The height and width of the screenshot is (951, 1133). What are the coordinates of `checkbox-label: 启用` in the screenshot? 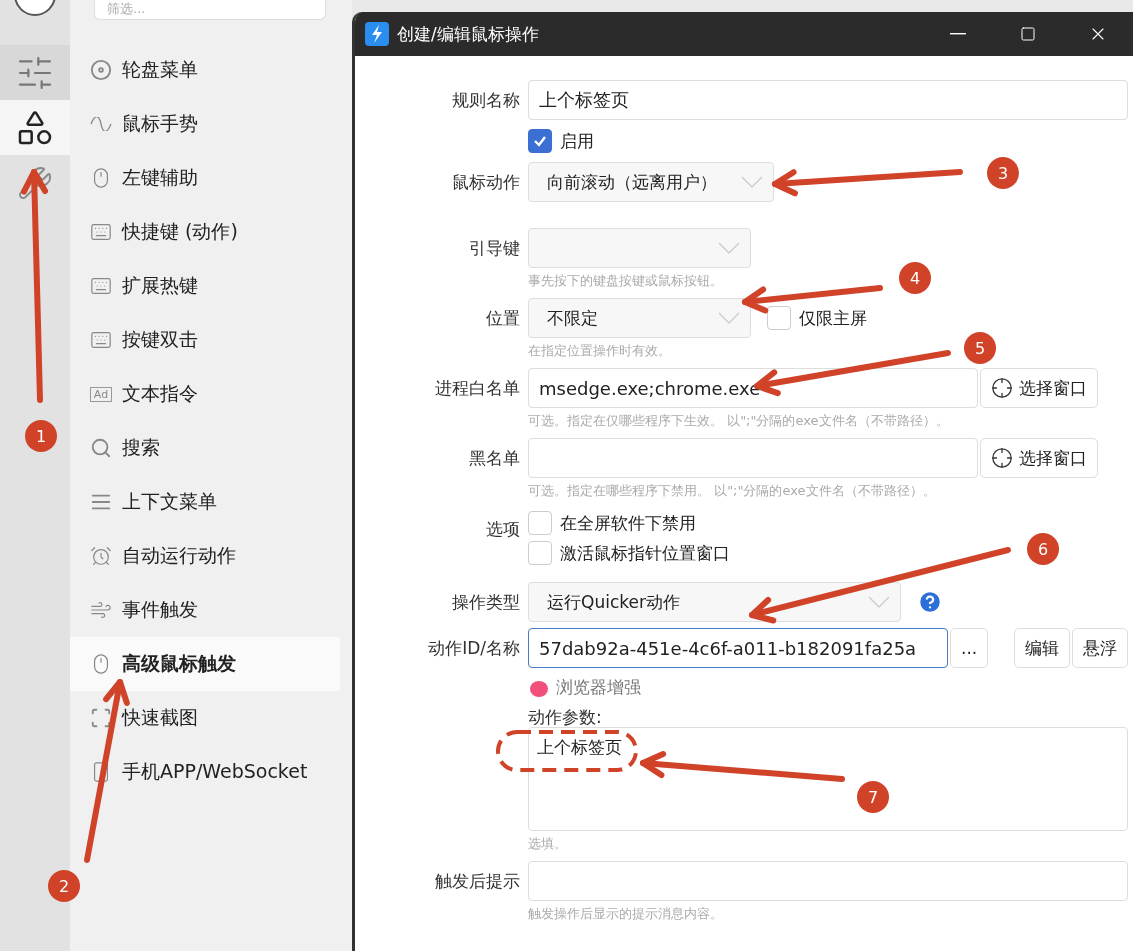 It's located at (577, 141).